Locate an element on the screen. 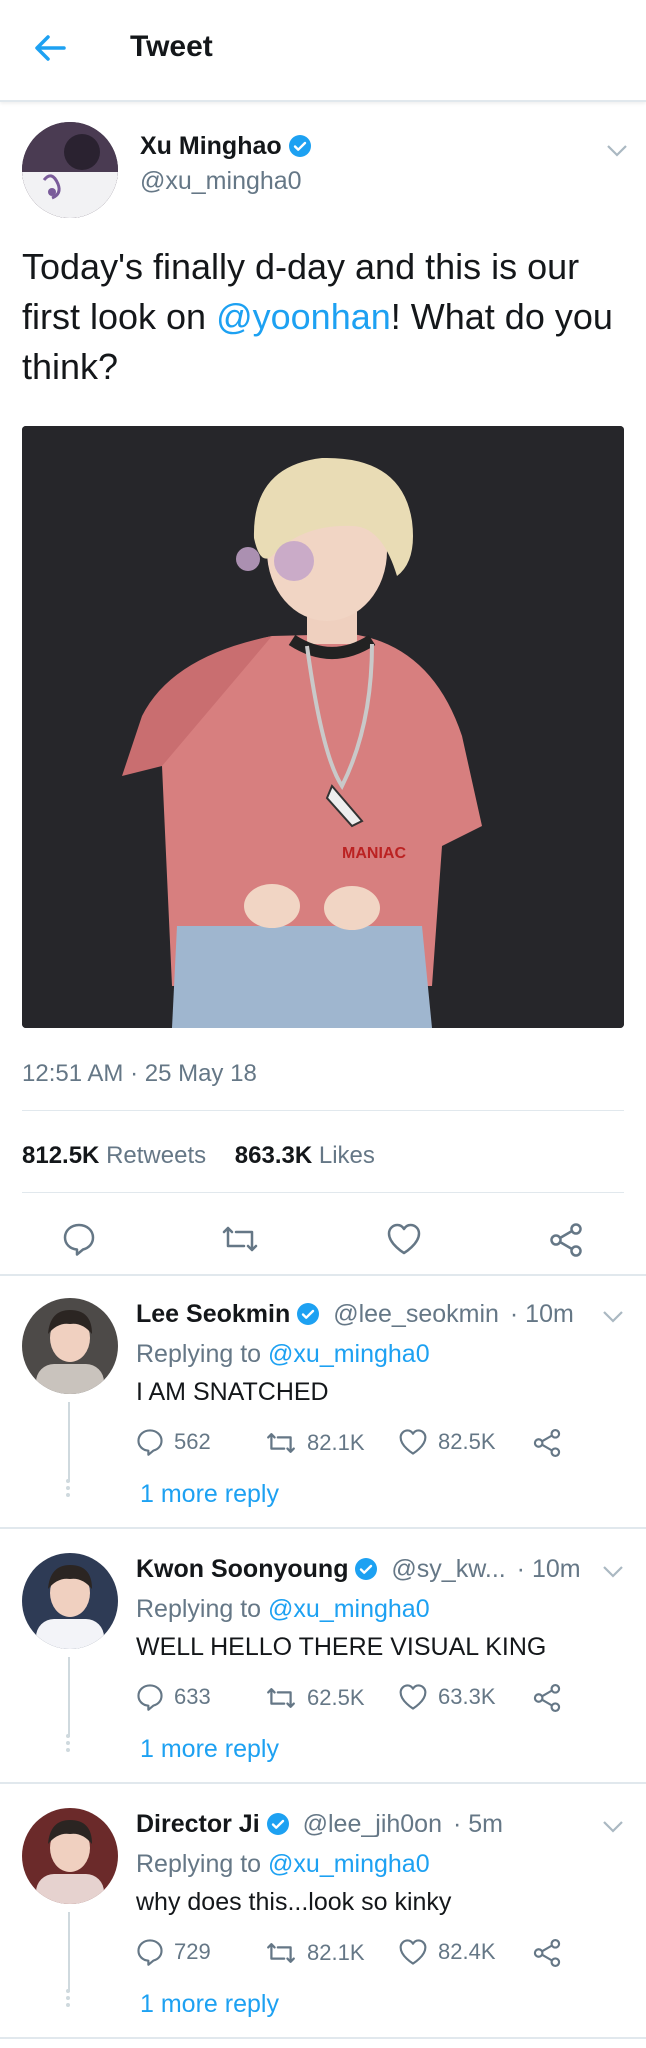 The image size is (646, 2048). like-count: 82.5K is located at coordinates (447, 1442).